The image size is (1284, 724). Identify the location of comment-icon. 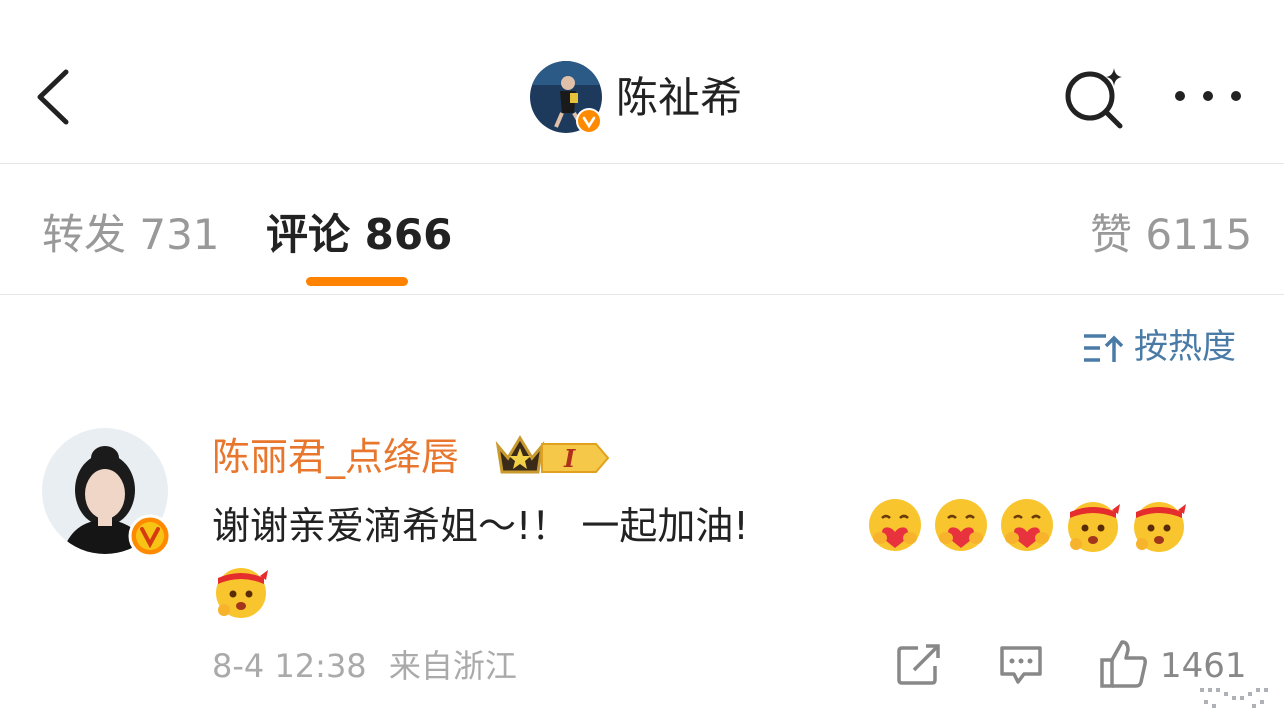
(1021, 665).